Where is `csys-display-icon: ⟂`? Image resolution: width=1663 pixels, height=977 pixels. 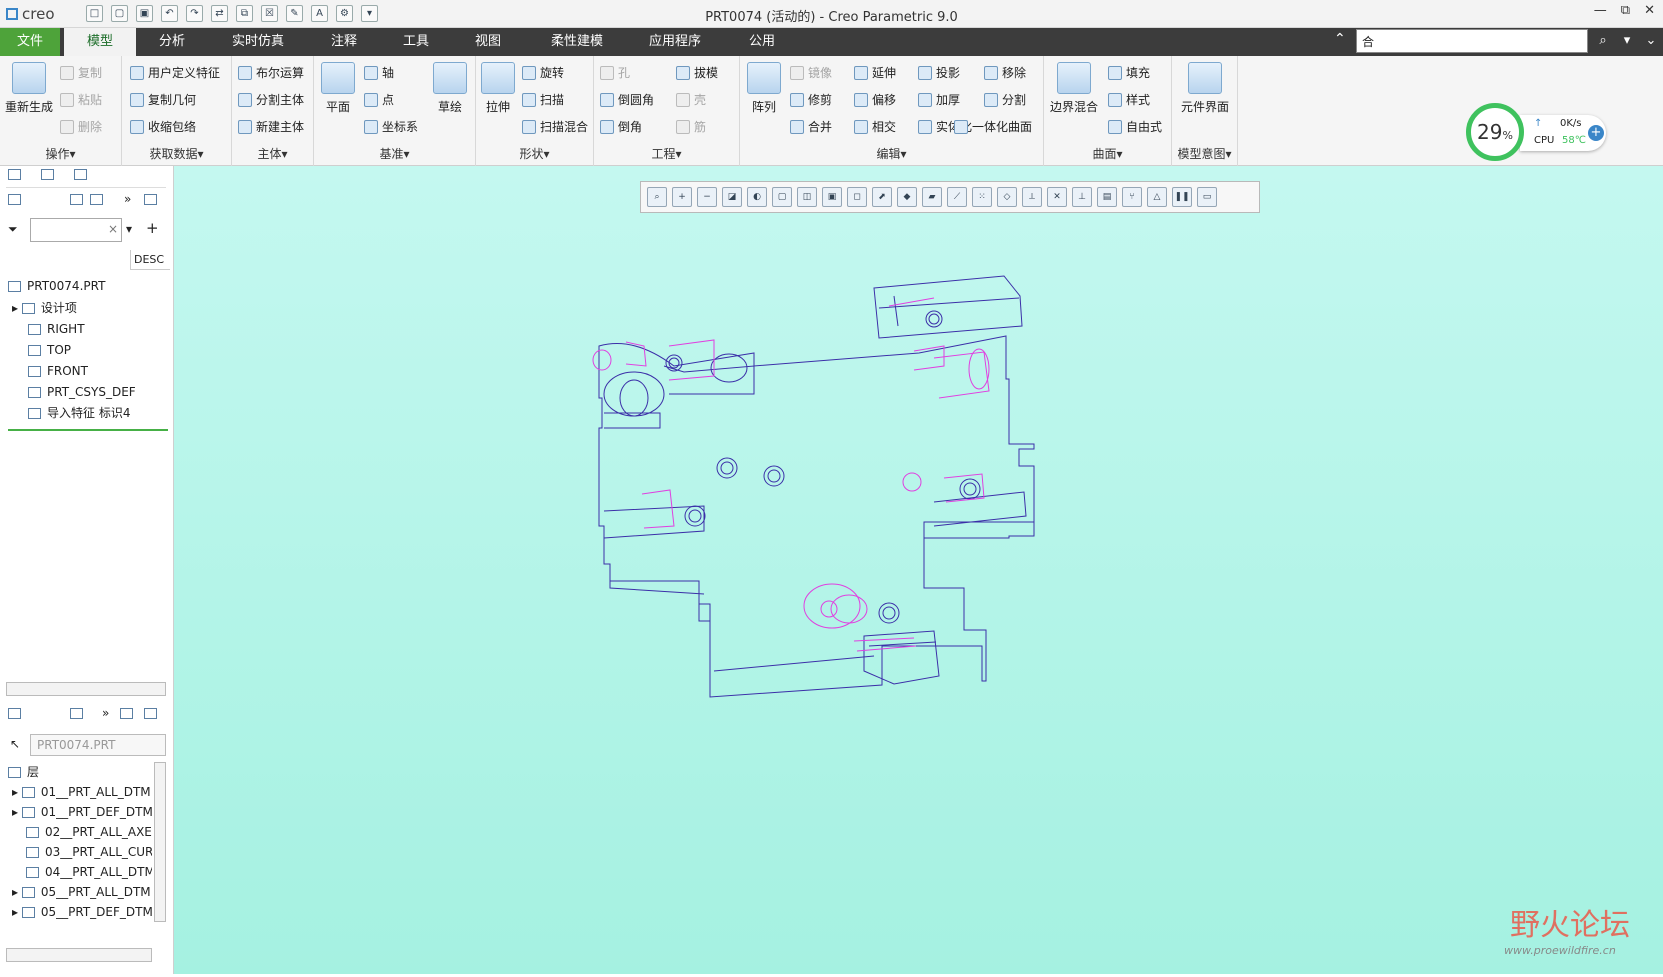 csys-display-icon: ⟂ is located at coordinates (1032, 197).